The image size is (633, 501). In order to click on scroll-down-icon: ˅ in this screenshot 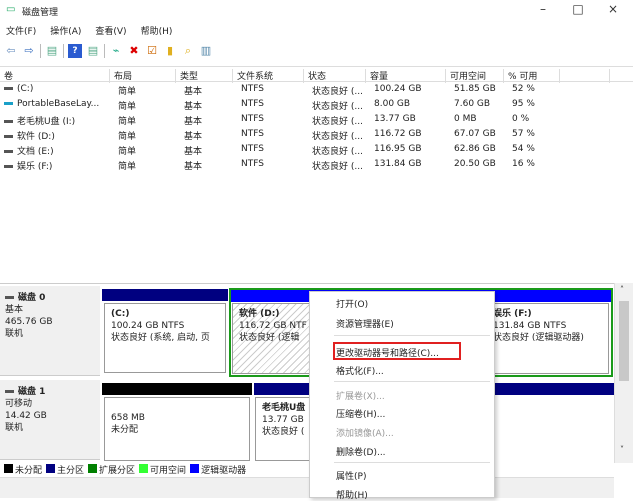, I will do `click(622, 449)`.